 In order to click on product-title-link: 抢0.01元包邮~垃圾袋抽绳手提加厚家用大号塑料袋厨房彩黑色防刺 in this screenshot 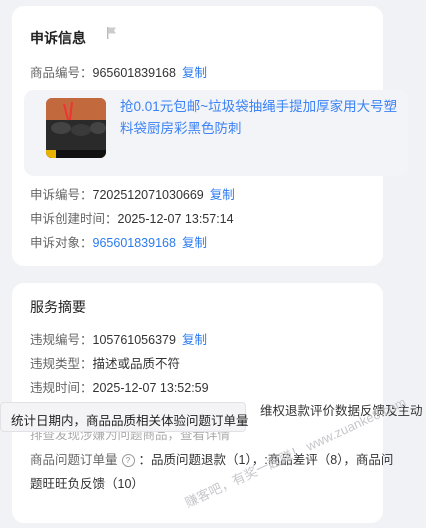, I will do `click(261, 118)`.